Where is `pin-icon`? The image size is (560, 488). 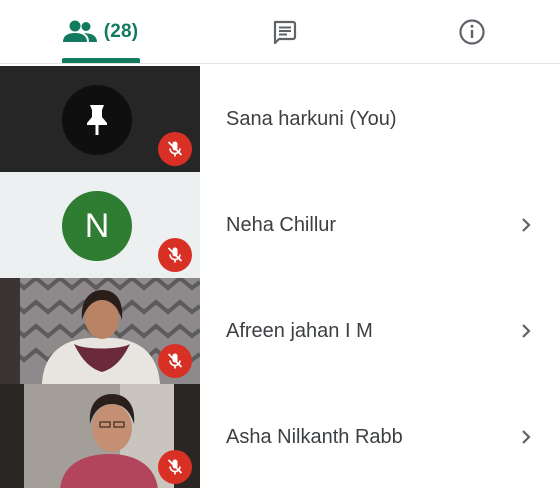 pin-icon is located at coordinates (97, 120).